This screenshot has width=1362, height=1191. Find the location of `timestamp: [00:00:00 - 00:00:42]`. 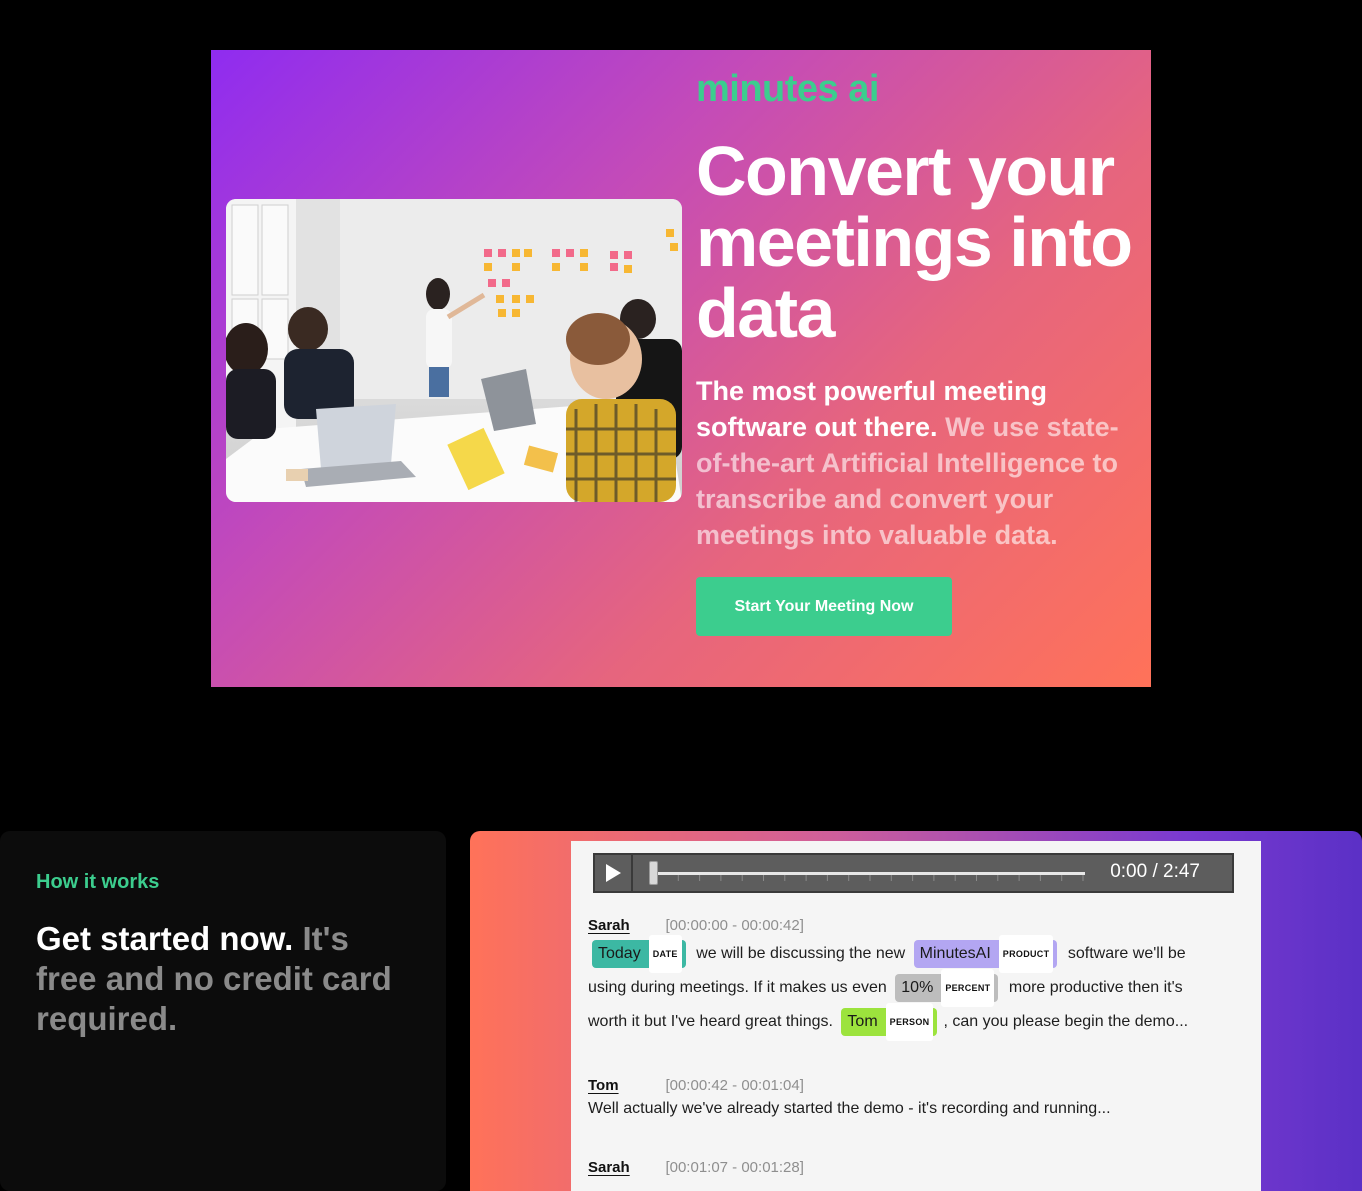

timestamp: [00:00:00 - 00:00:42] is located at coordinates (734, 925).